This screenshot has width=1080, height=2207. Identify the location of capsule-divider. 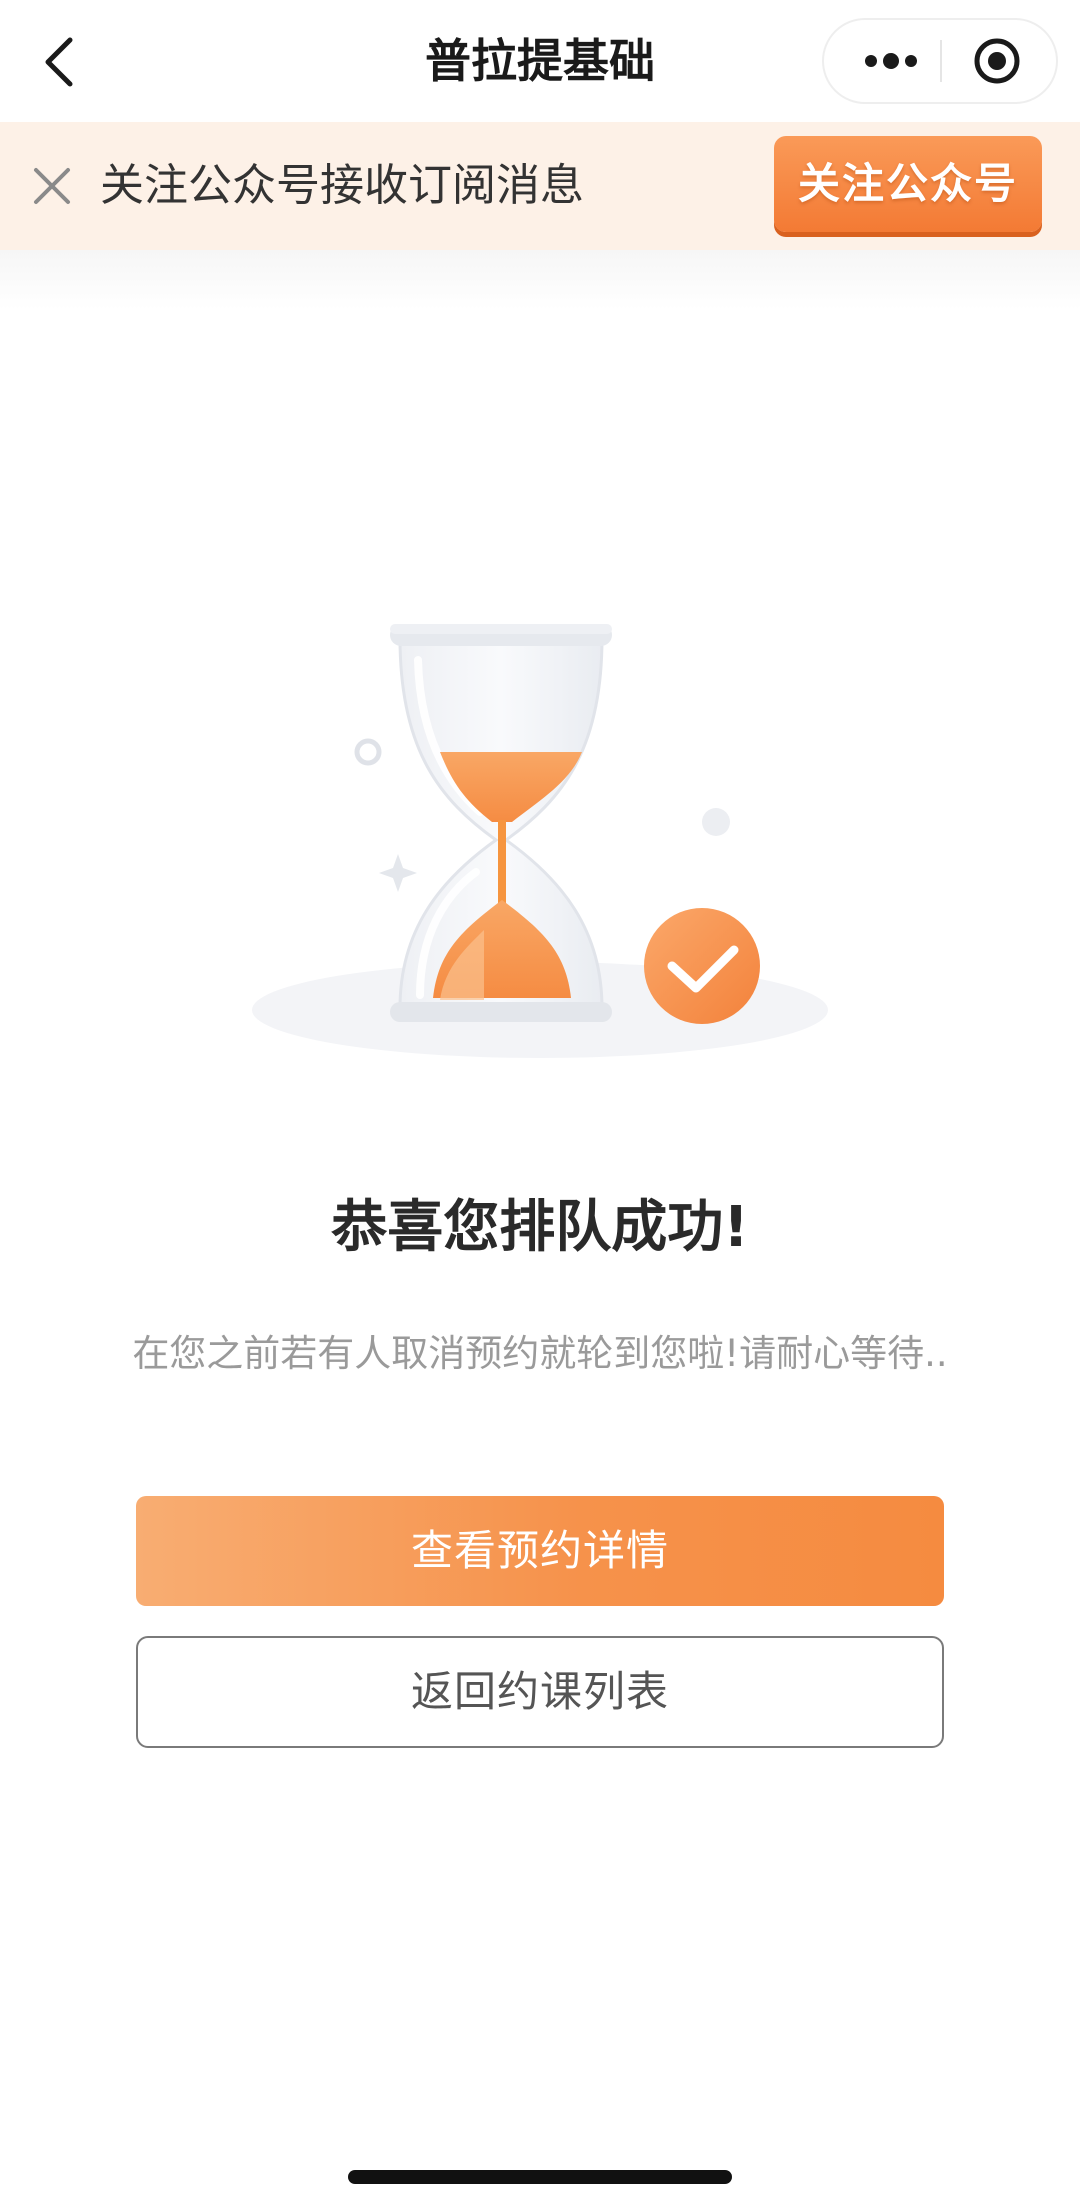
(941, 61).